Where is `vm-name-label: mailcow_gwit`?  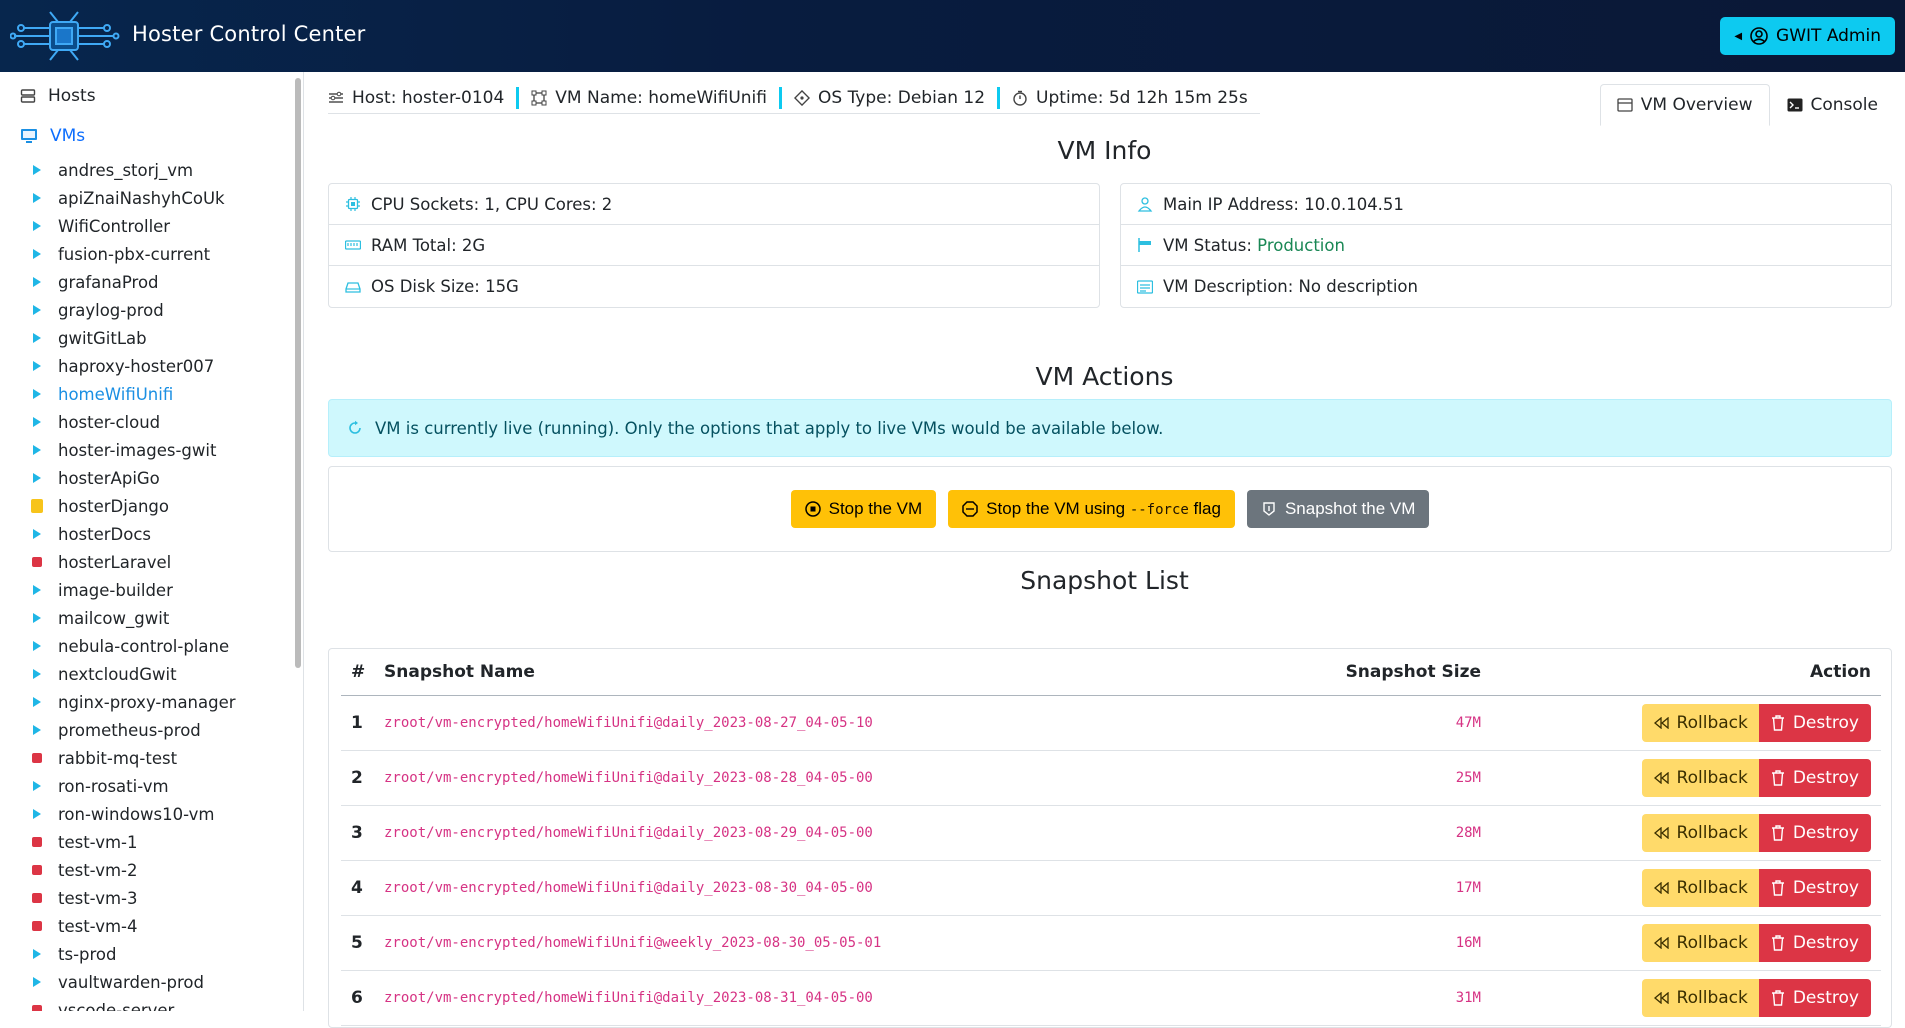
vm-name-label: mailcow_gwit is located at coordinates (114, 618).